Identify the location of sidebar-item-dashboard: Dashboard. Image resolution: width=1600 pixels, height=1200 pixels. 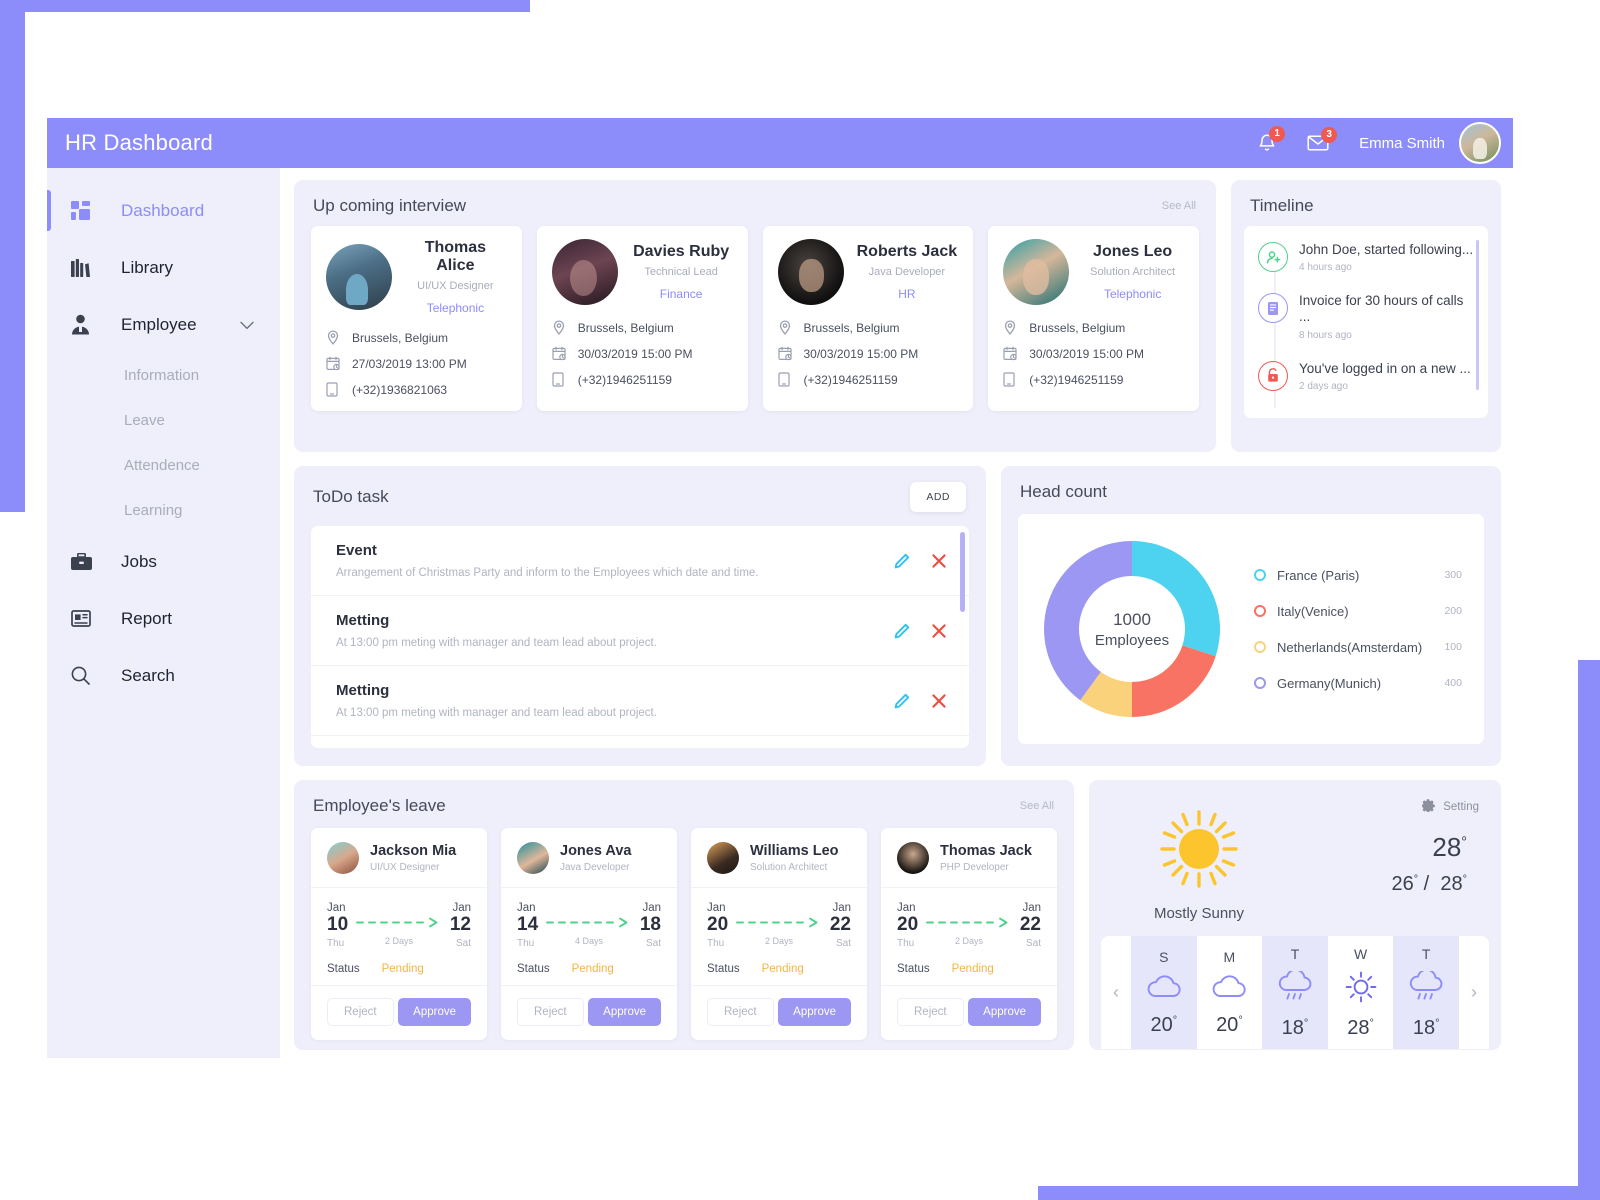
(163, 210).